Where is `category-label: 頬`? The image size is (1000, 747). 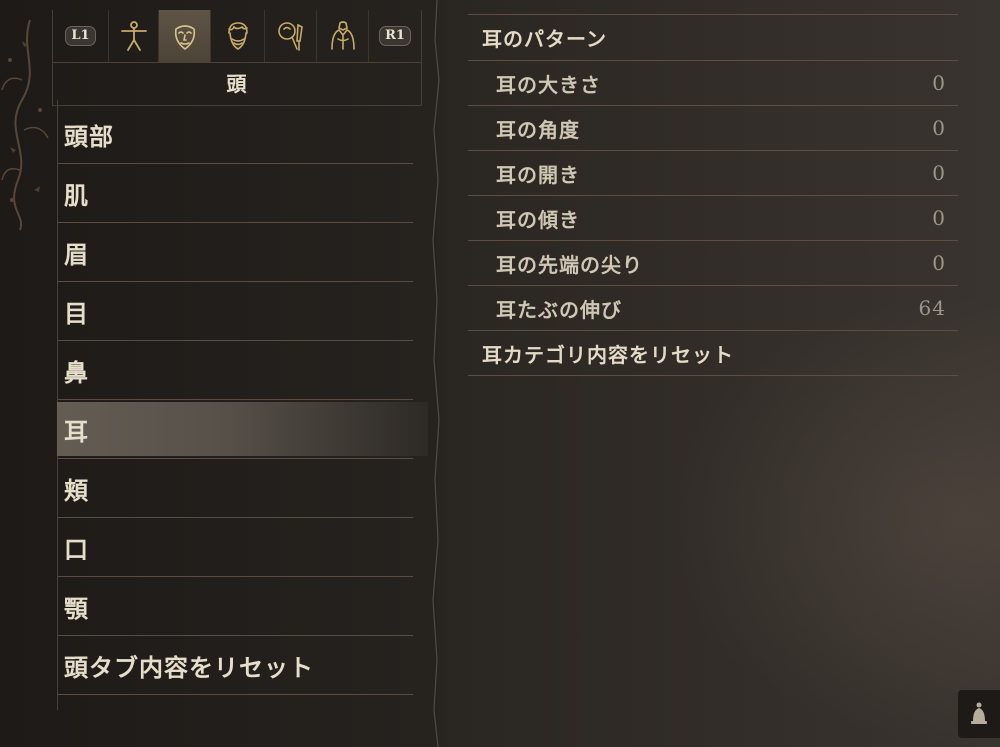
category-label: 頬 is located at coordinates (76, 490).